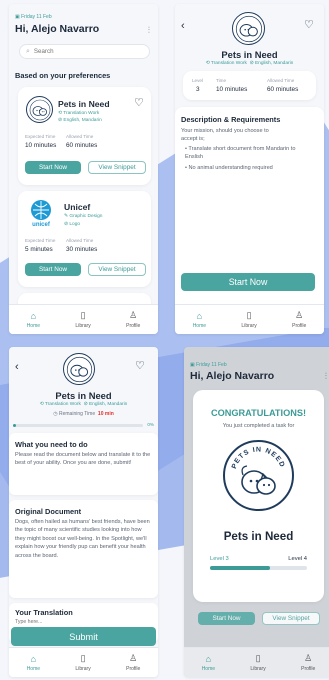 The image size is (329, 680). What do you see at coordinates (258, 536) in the screenshot?
I see `org-name: Pets in Need` at bounding box center [258, 536].